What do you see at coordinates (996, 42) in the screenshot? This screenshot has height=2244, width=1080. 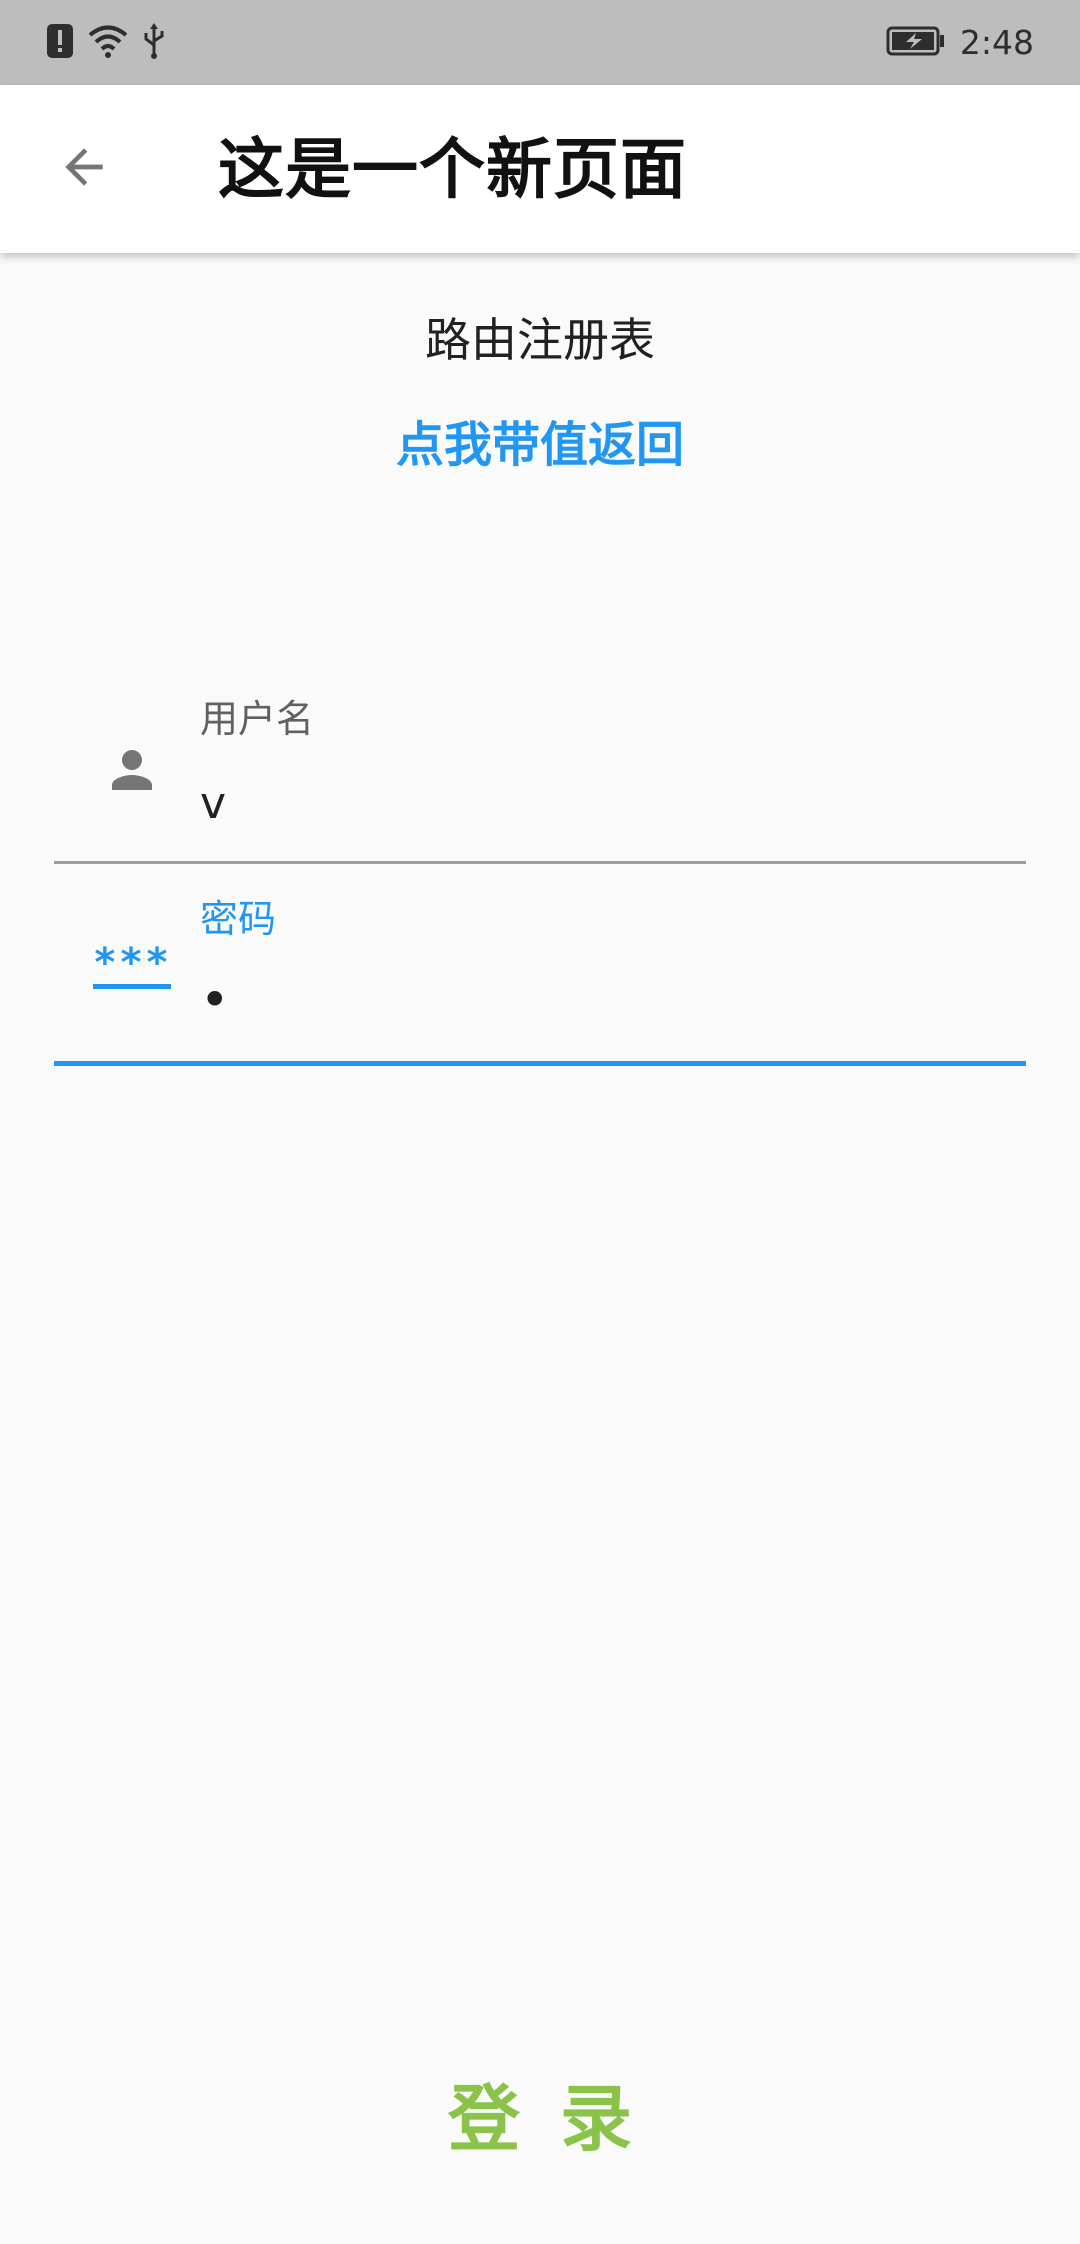 I see `status-time: 2:48` at bounding box center [996, 42].